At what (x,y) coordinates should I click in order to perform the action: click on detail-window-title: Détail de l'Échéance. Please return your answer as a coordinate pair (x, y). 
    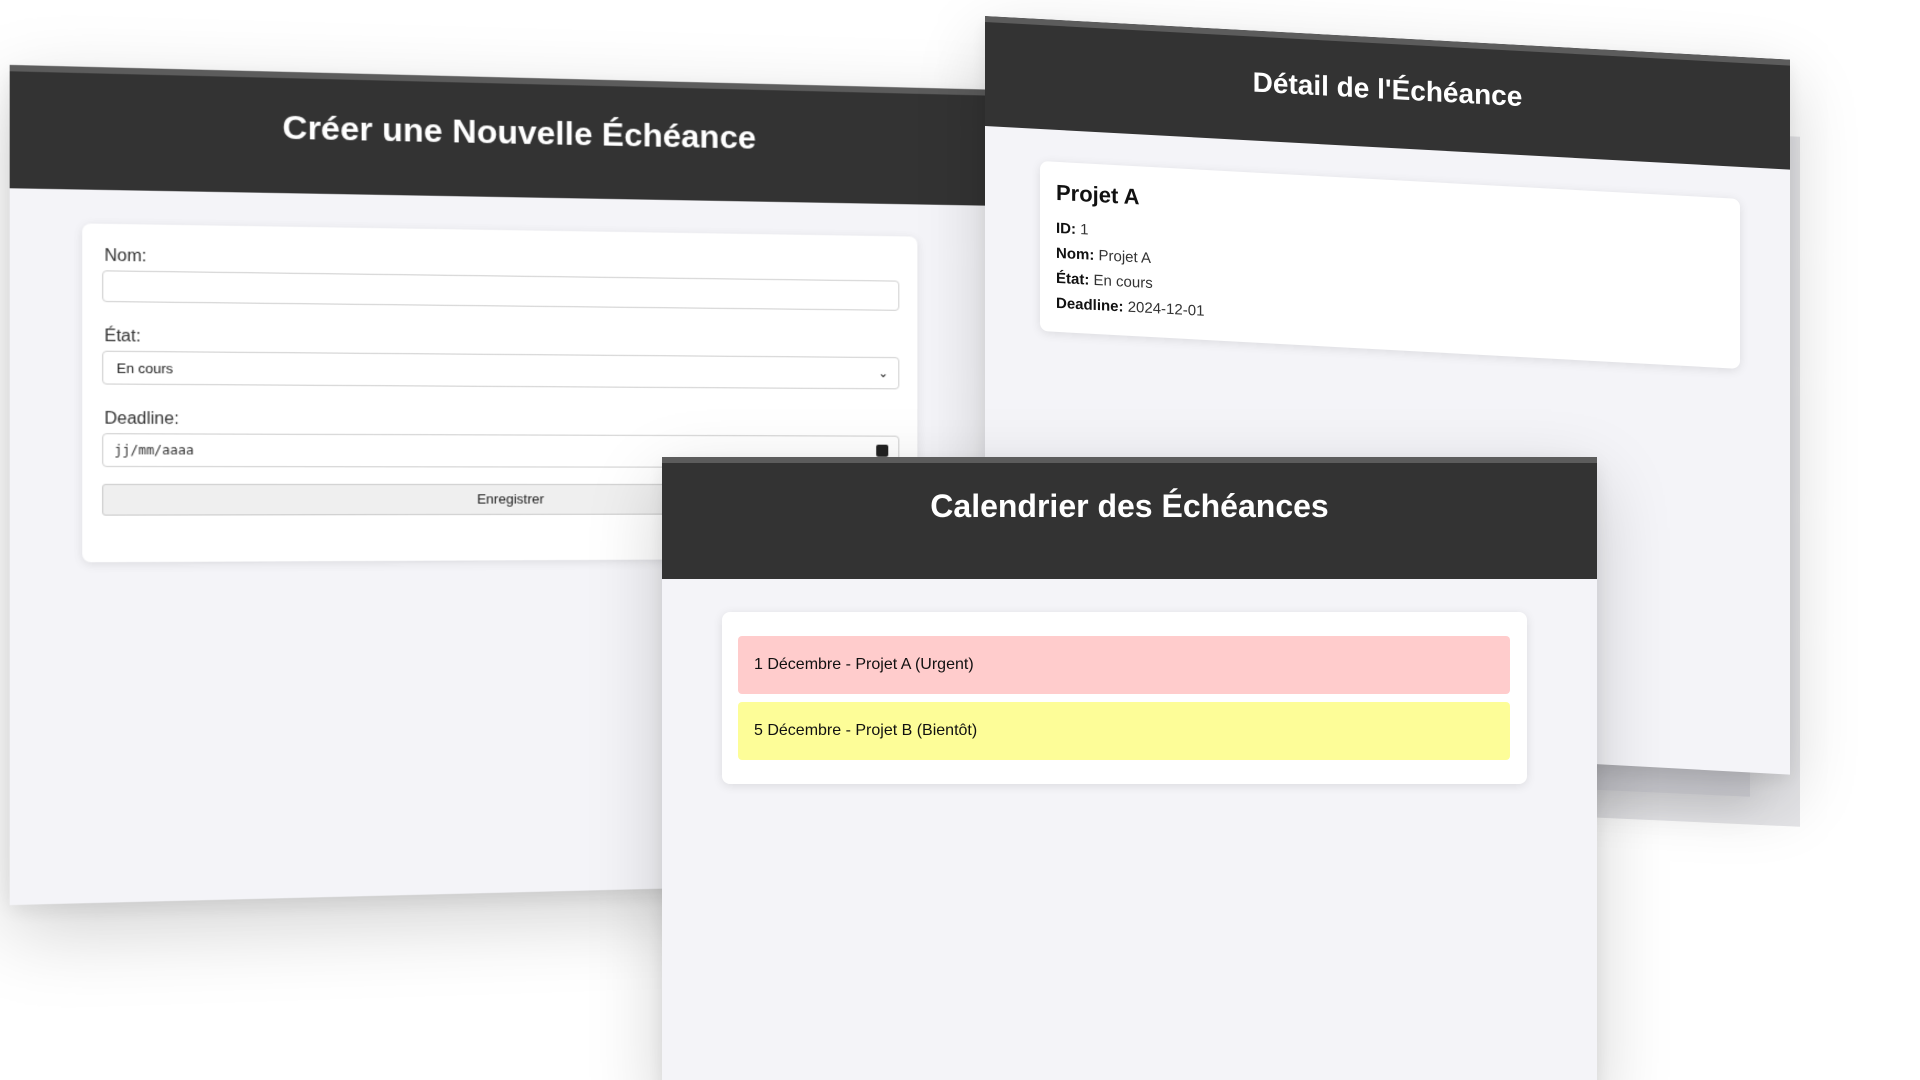
    Looking at the image, I should click on (1387, 93).